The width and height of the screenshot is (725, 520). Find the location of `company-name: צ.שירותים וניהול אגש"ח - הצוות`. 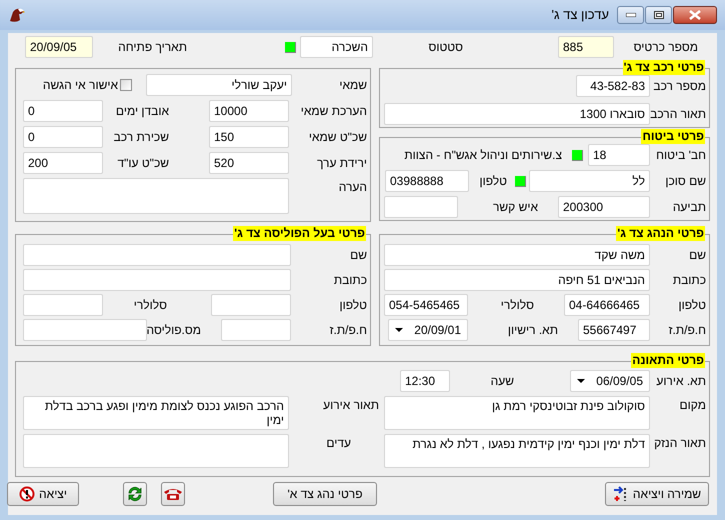

company-name: צ.שירותים וניהול אגש"ח - הצוות is located at coordinates (483, 155).